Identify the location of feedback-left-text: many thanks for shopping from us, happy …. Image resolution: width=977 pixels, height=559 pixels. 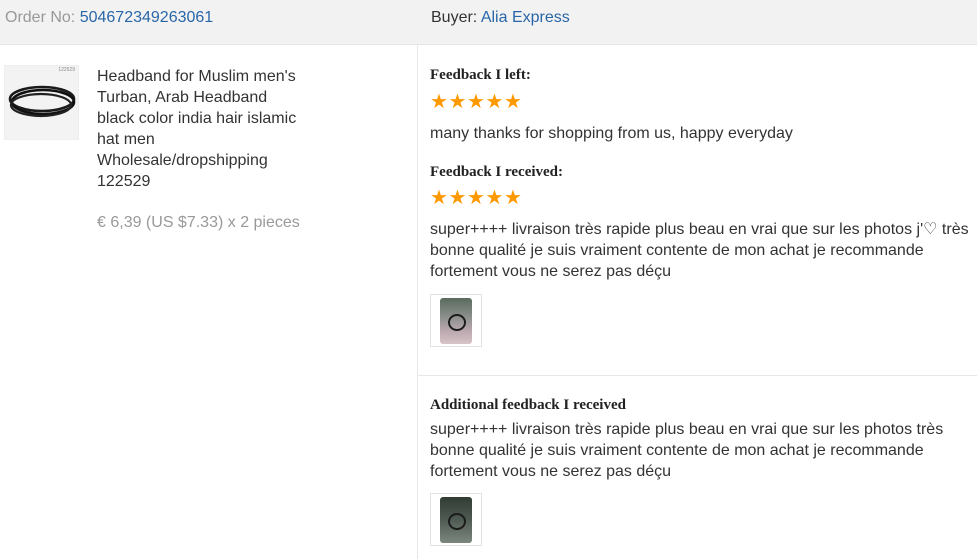
(611, 133).